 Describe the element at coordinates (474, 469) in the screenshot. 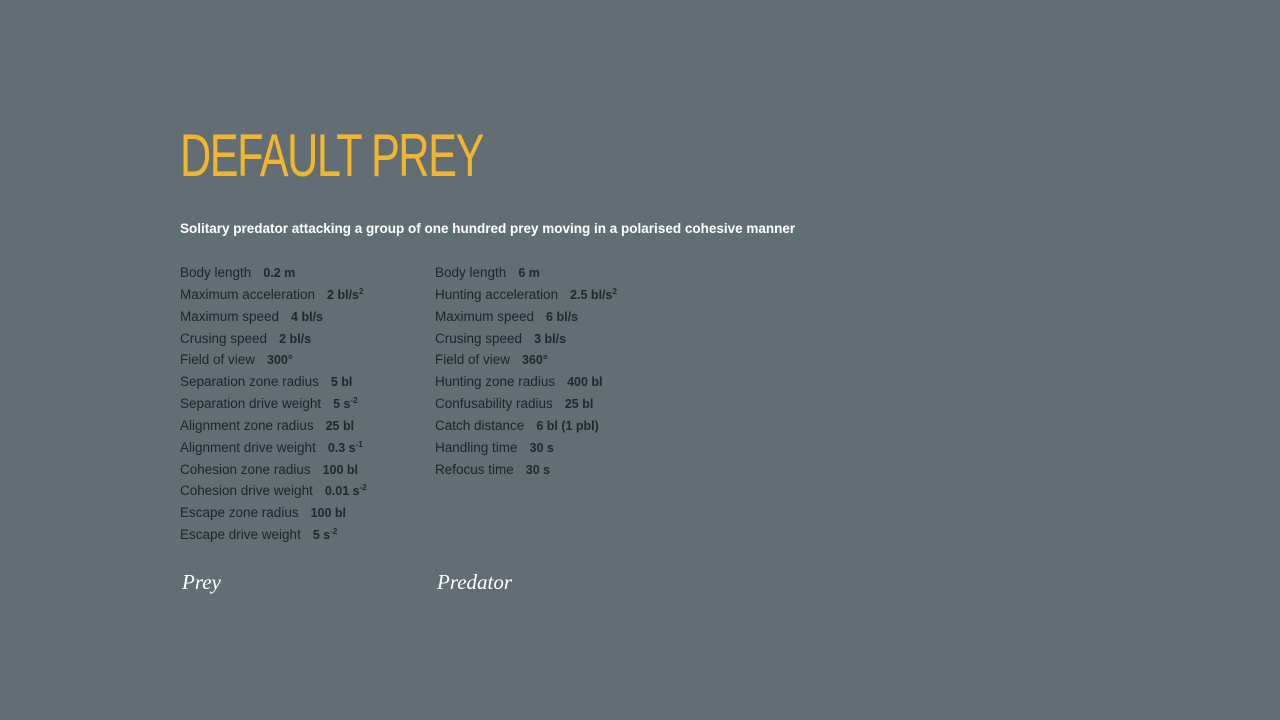

I see `param-label: Refocus time` at that location.